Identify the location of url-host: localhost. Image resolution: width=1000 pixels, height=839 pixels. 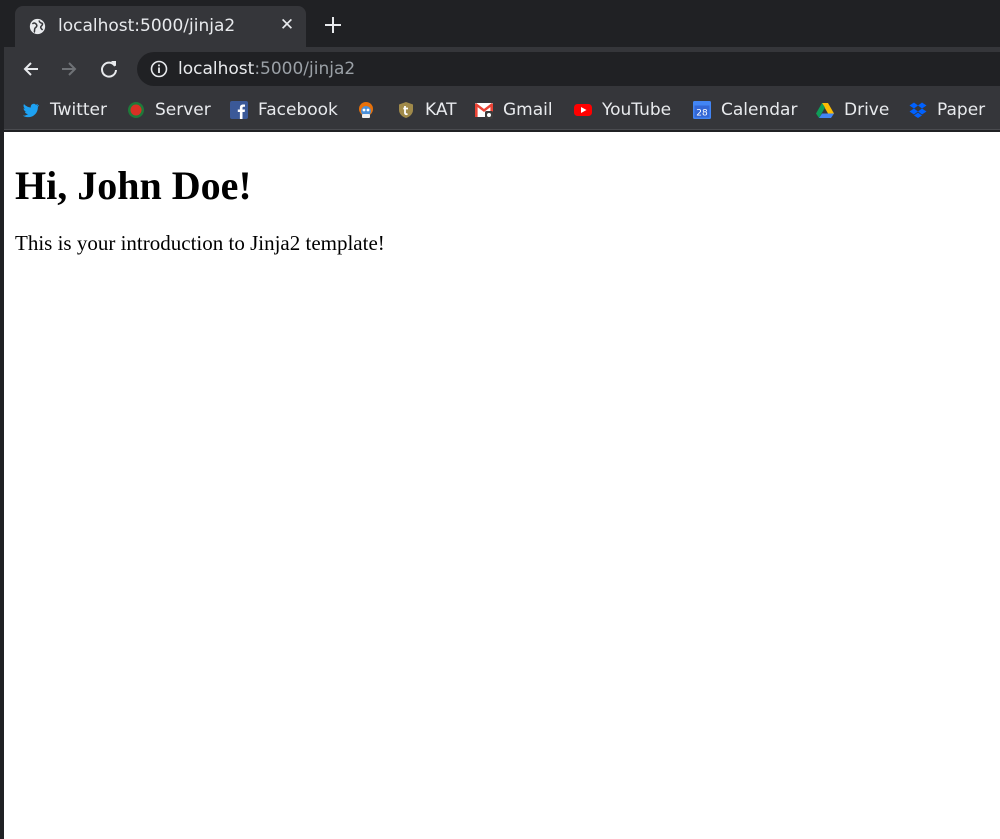
(216, 69).